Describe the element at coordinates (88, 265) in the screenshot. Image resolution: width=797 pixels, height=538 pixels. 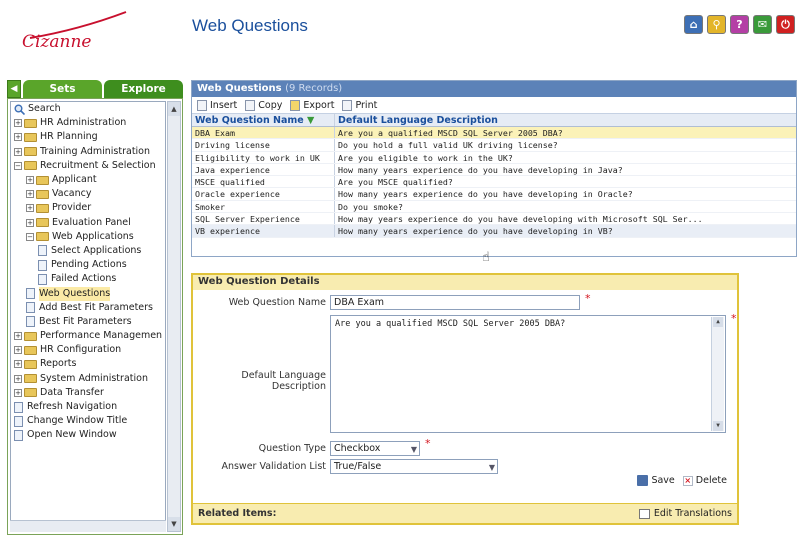
I see `sidebar-item-pending-actions: Pending Actions` at that location.